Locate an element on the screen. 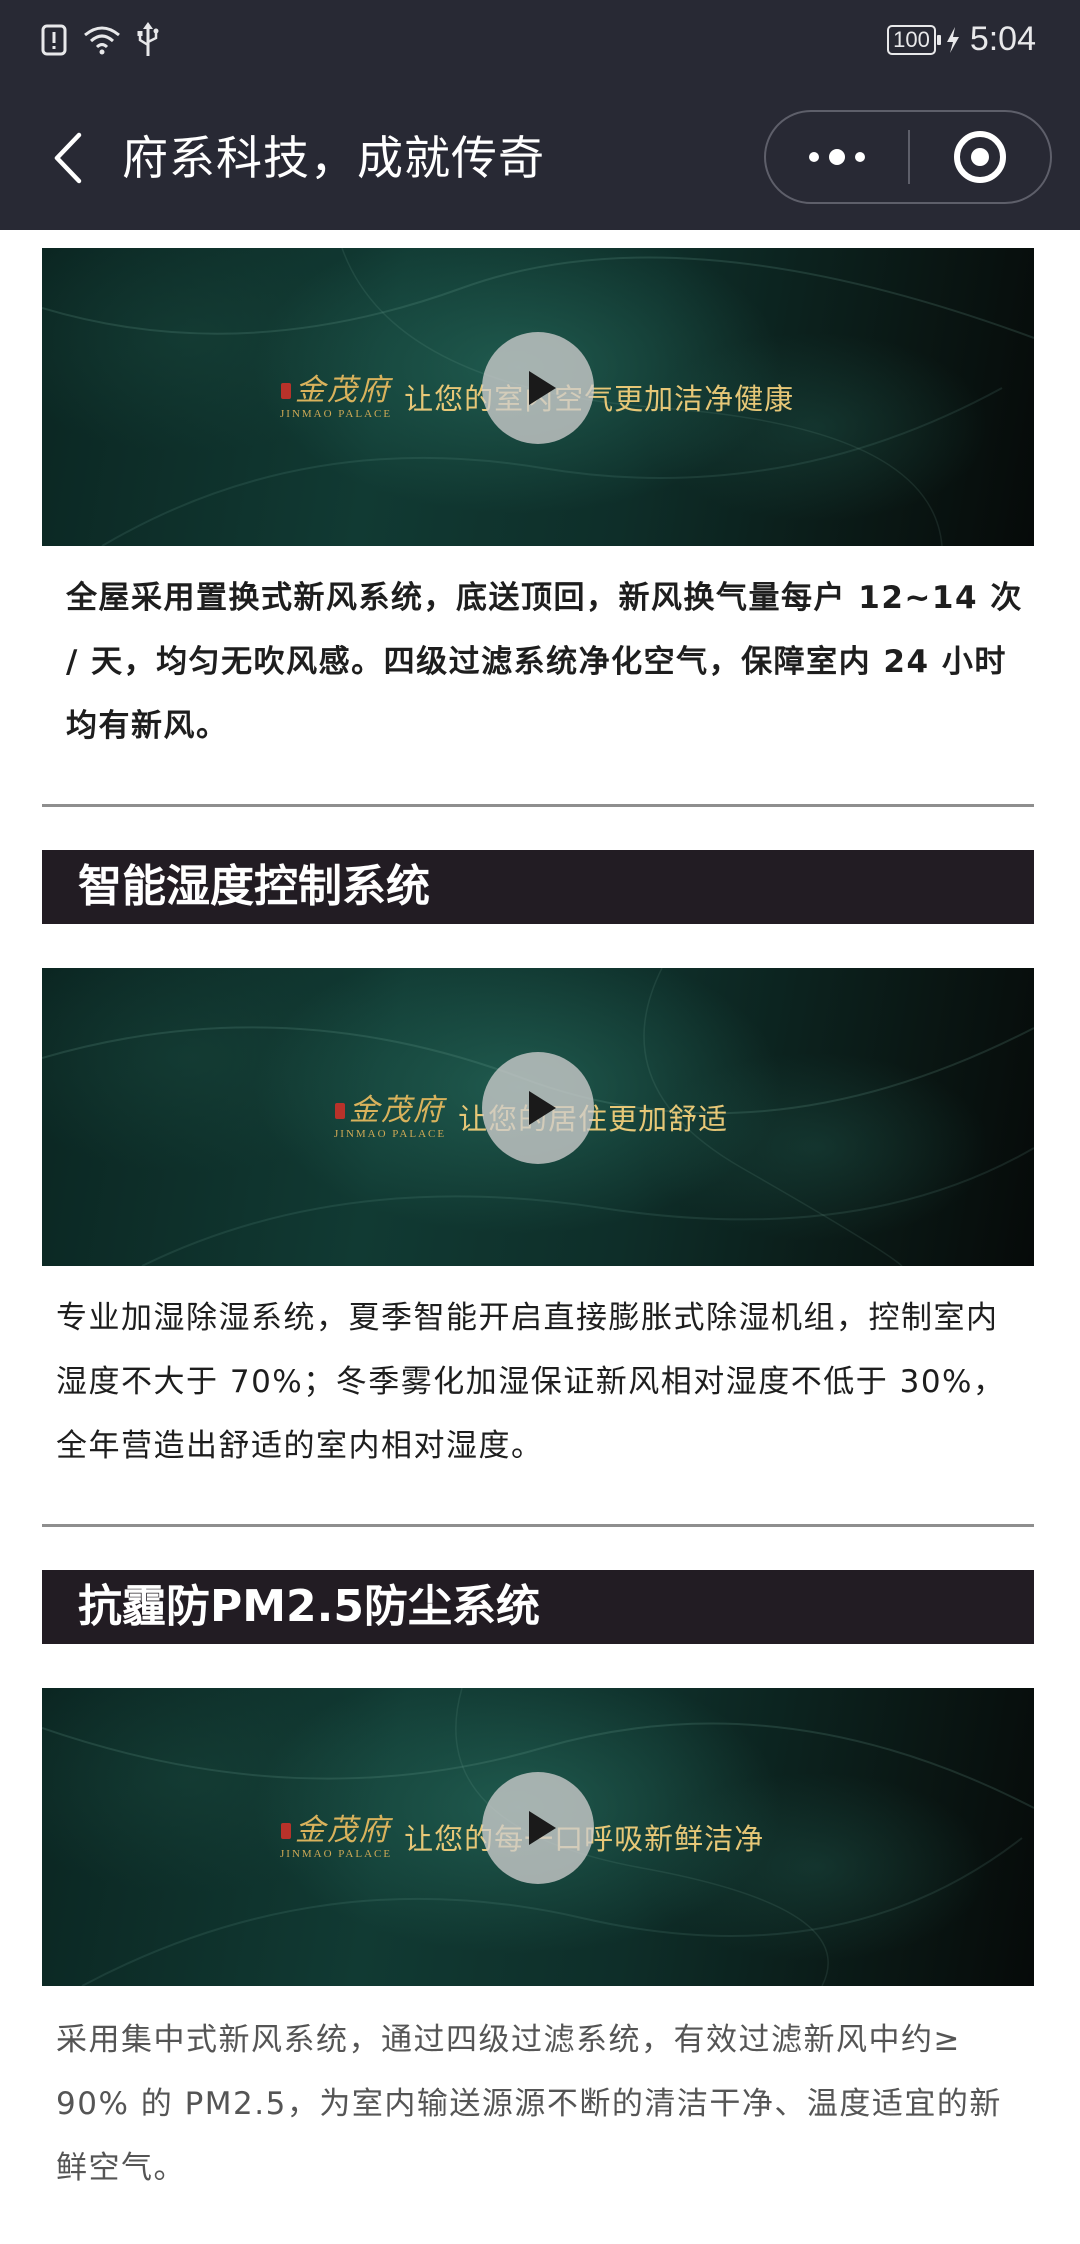 Image resolution: width=1080 pixels, height=2244 pixels. status-icons-left is located at coordinates (100, 40).